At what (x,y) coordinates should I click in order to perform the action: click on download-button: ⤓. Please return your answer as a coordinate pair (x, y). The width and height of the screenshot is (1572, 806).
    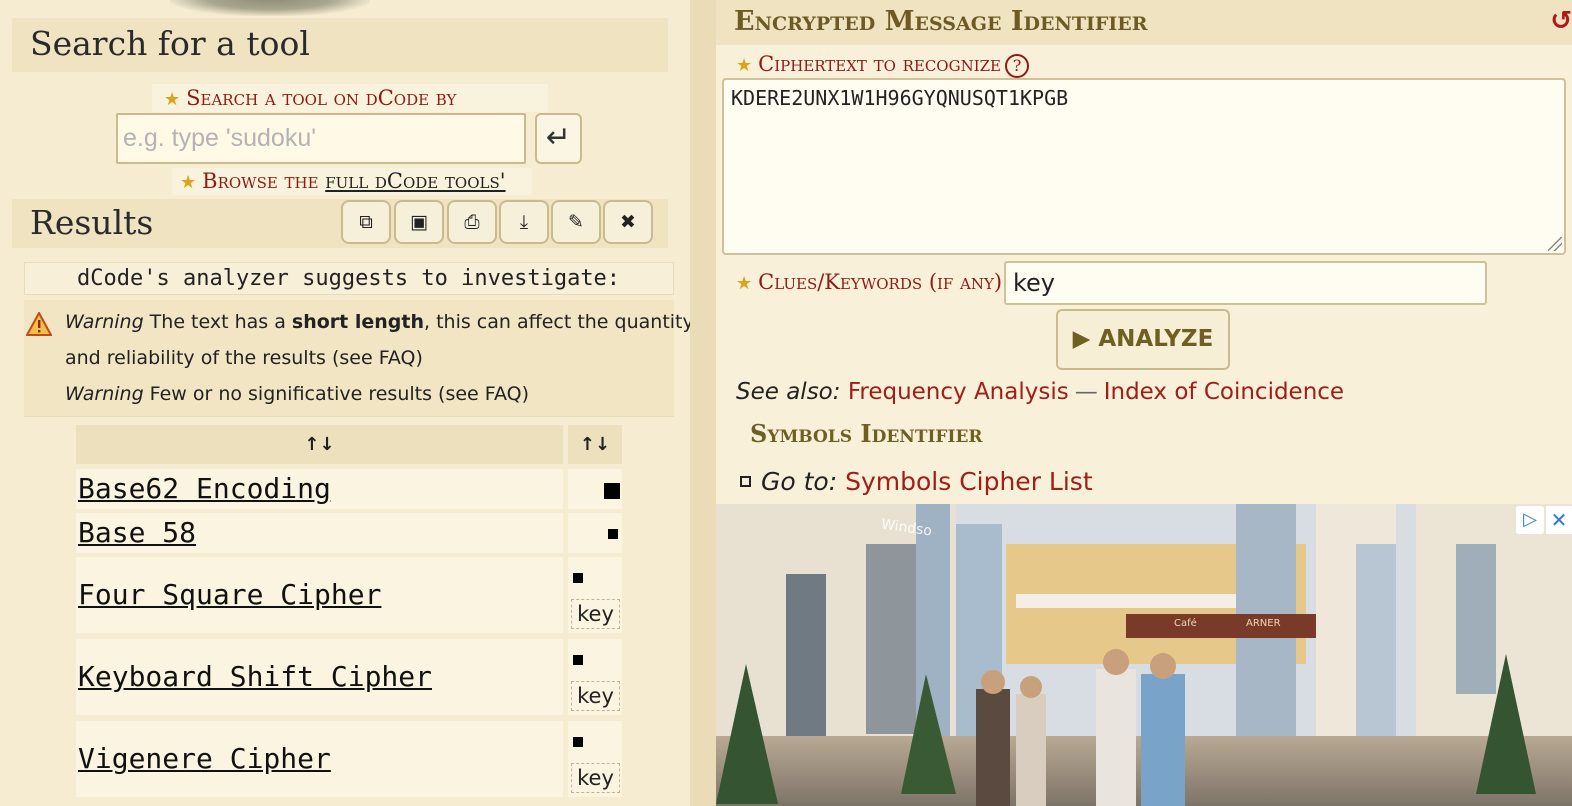
    Looking at the image, I should click on (524, 222).